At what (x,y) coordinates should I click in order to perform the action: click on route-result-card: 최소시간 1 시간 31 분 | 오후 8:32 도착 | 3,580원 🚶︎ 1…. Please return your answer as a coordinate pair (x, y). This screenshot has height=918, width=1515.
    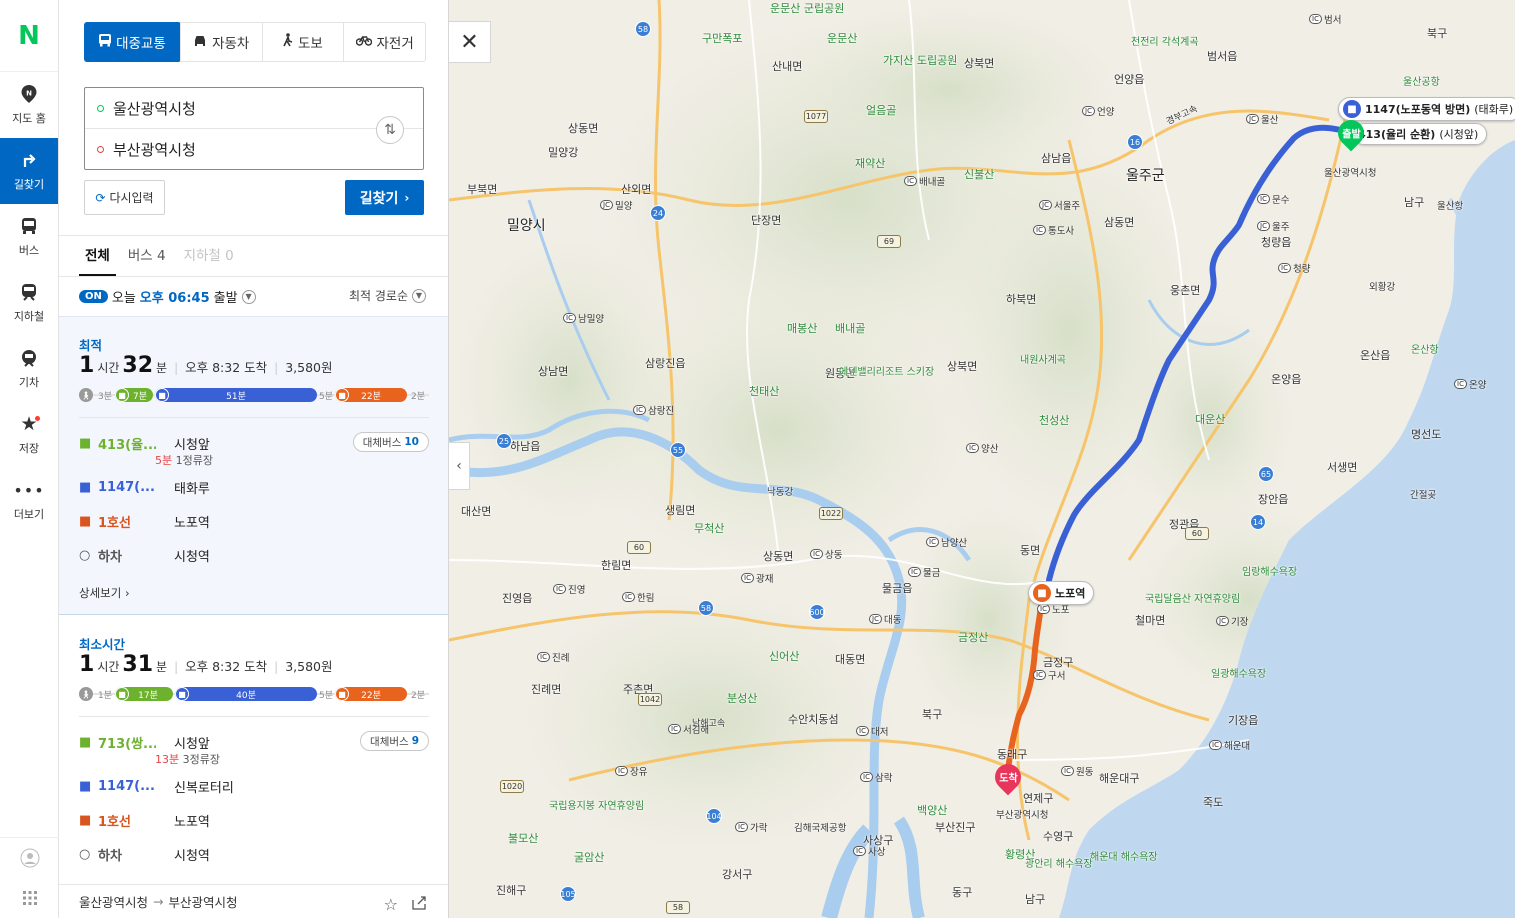
    Looking at the image, I should click on (253, 750).